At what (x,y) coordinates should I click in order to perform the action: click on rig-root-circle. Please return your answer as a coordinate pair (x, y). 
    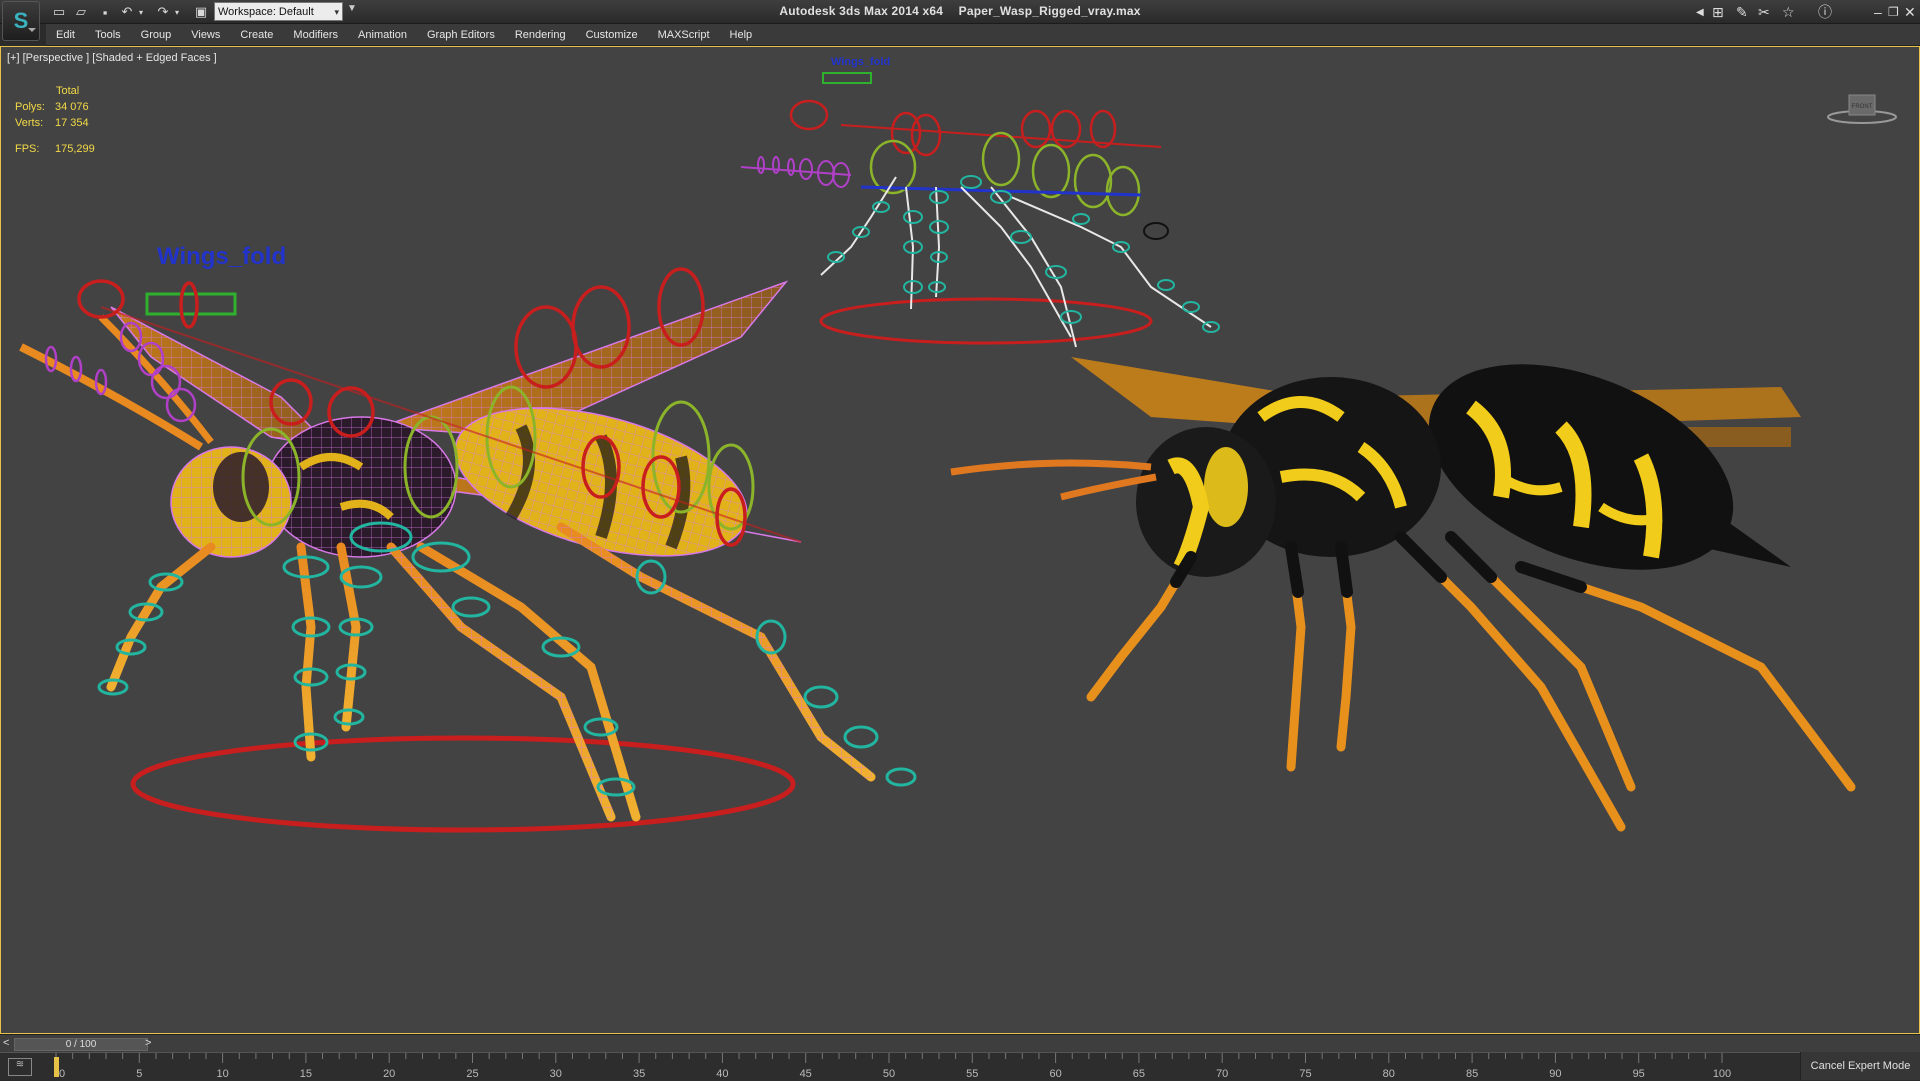
    Looking at the image, I should click on (986, 321).